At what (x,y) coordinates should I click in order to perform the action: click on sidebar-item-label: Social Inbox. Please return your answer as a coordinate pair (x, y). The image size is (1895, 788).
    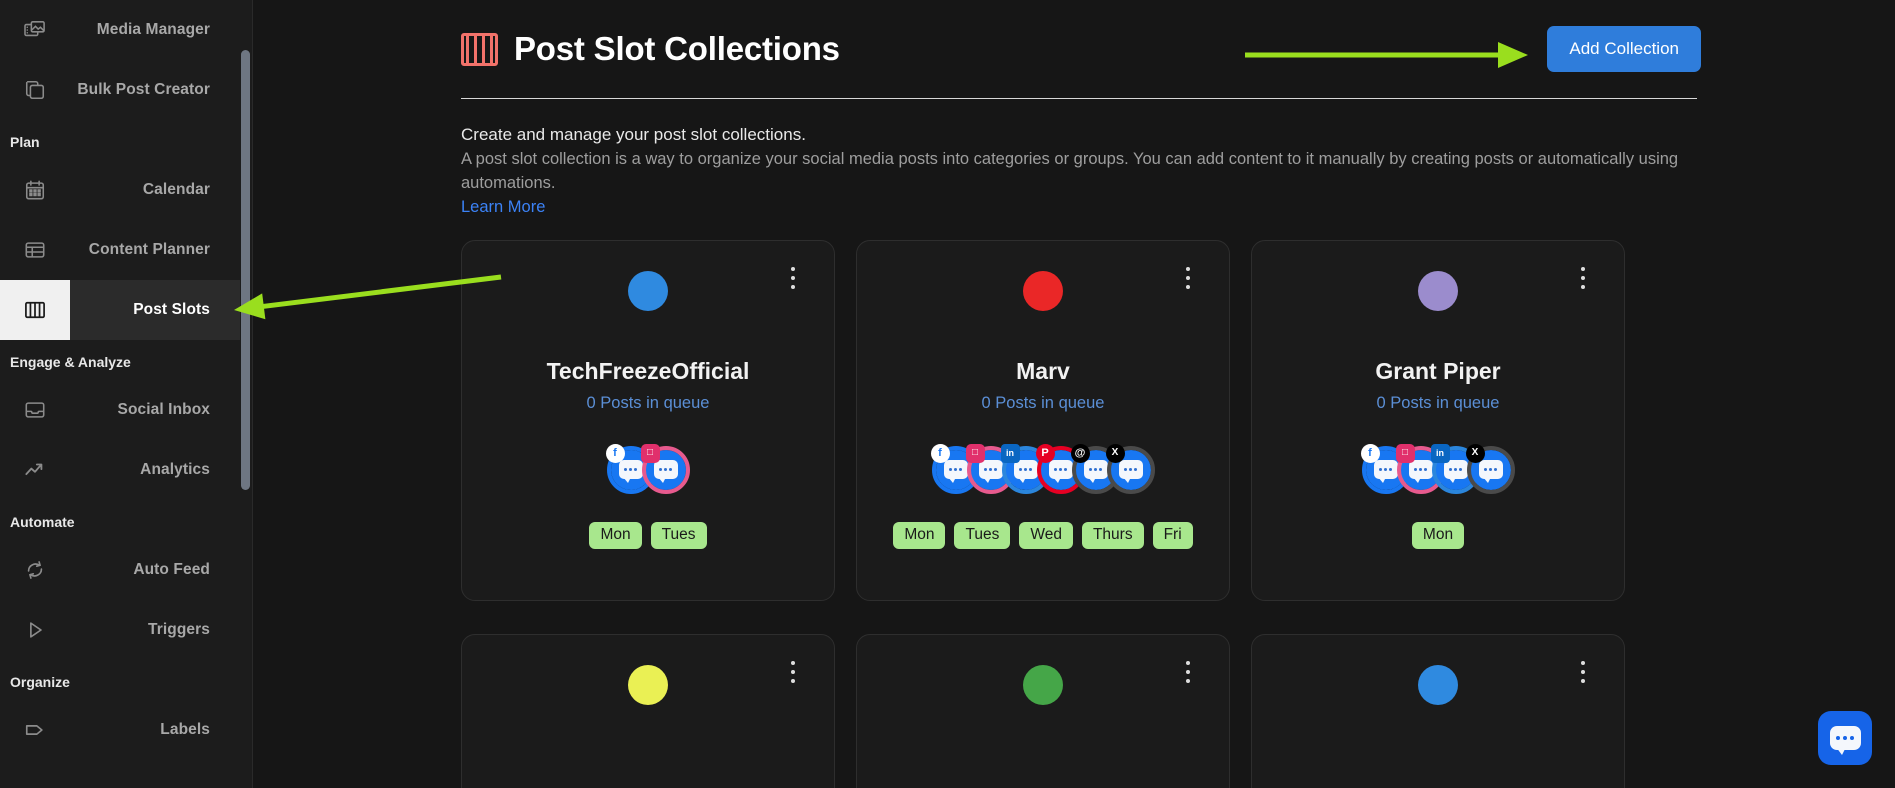
    Looking at the image, I should click on (163, 409).